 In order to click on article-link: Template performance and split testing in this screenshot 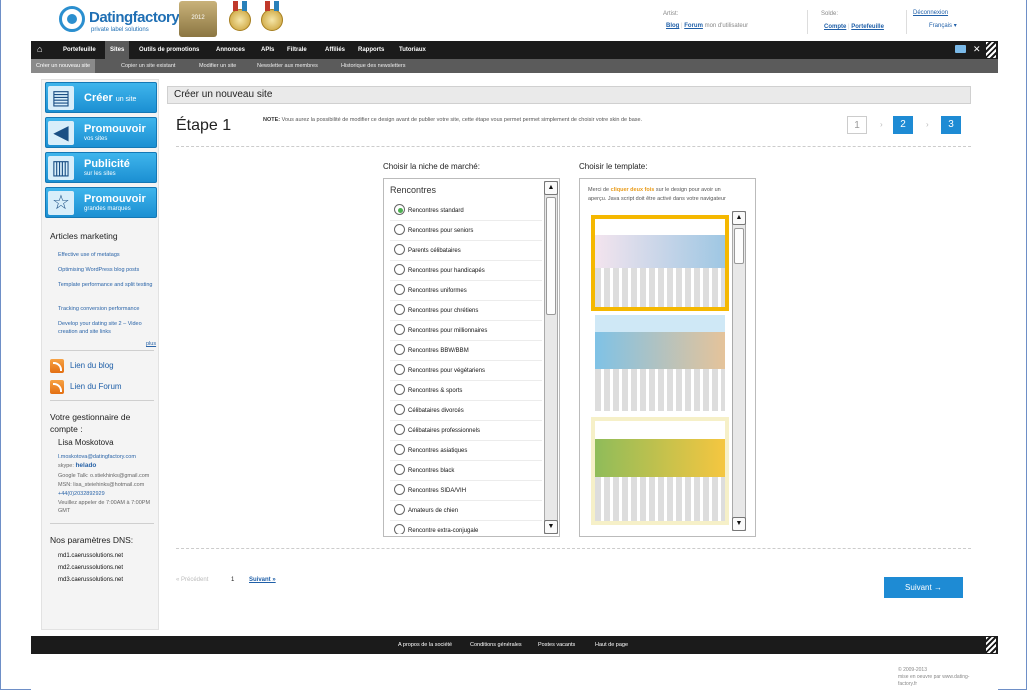, I will do `click(105, 285)`.